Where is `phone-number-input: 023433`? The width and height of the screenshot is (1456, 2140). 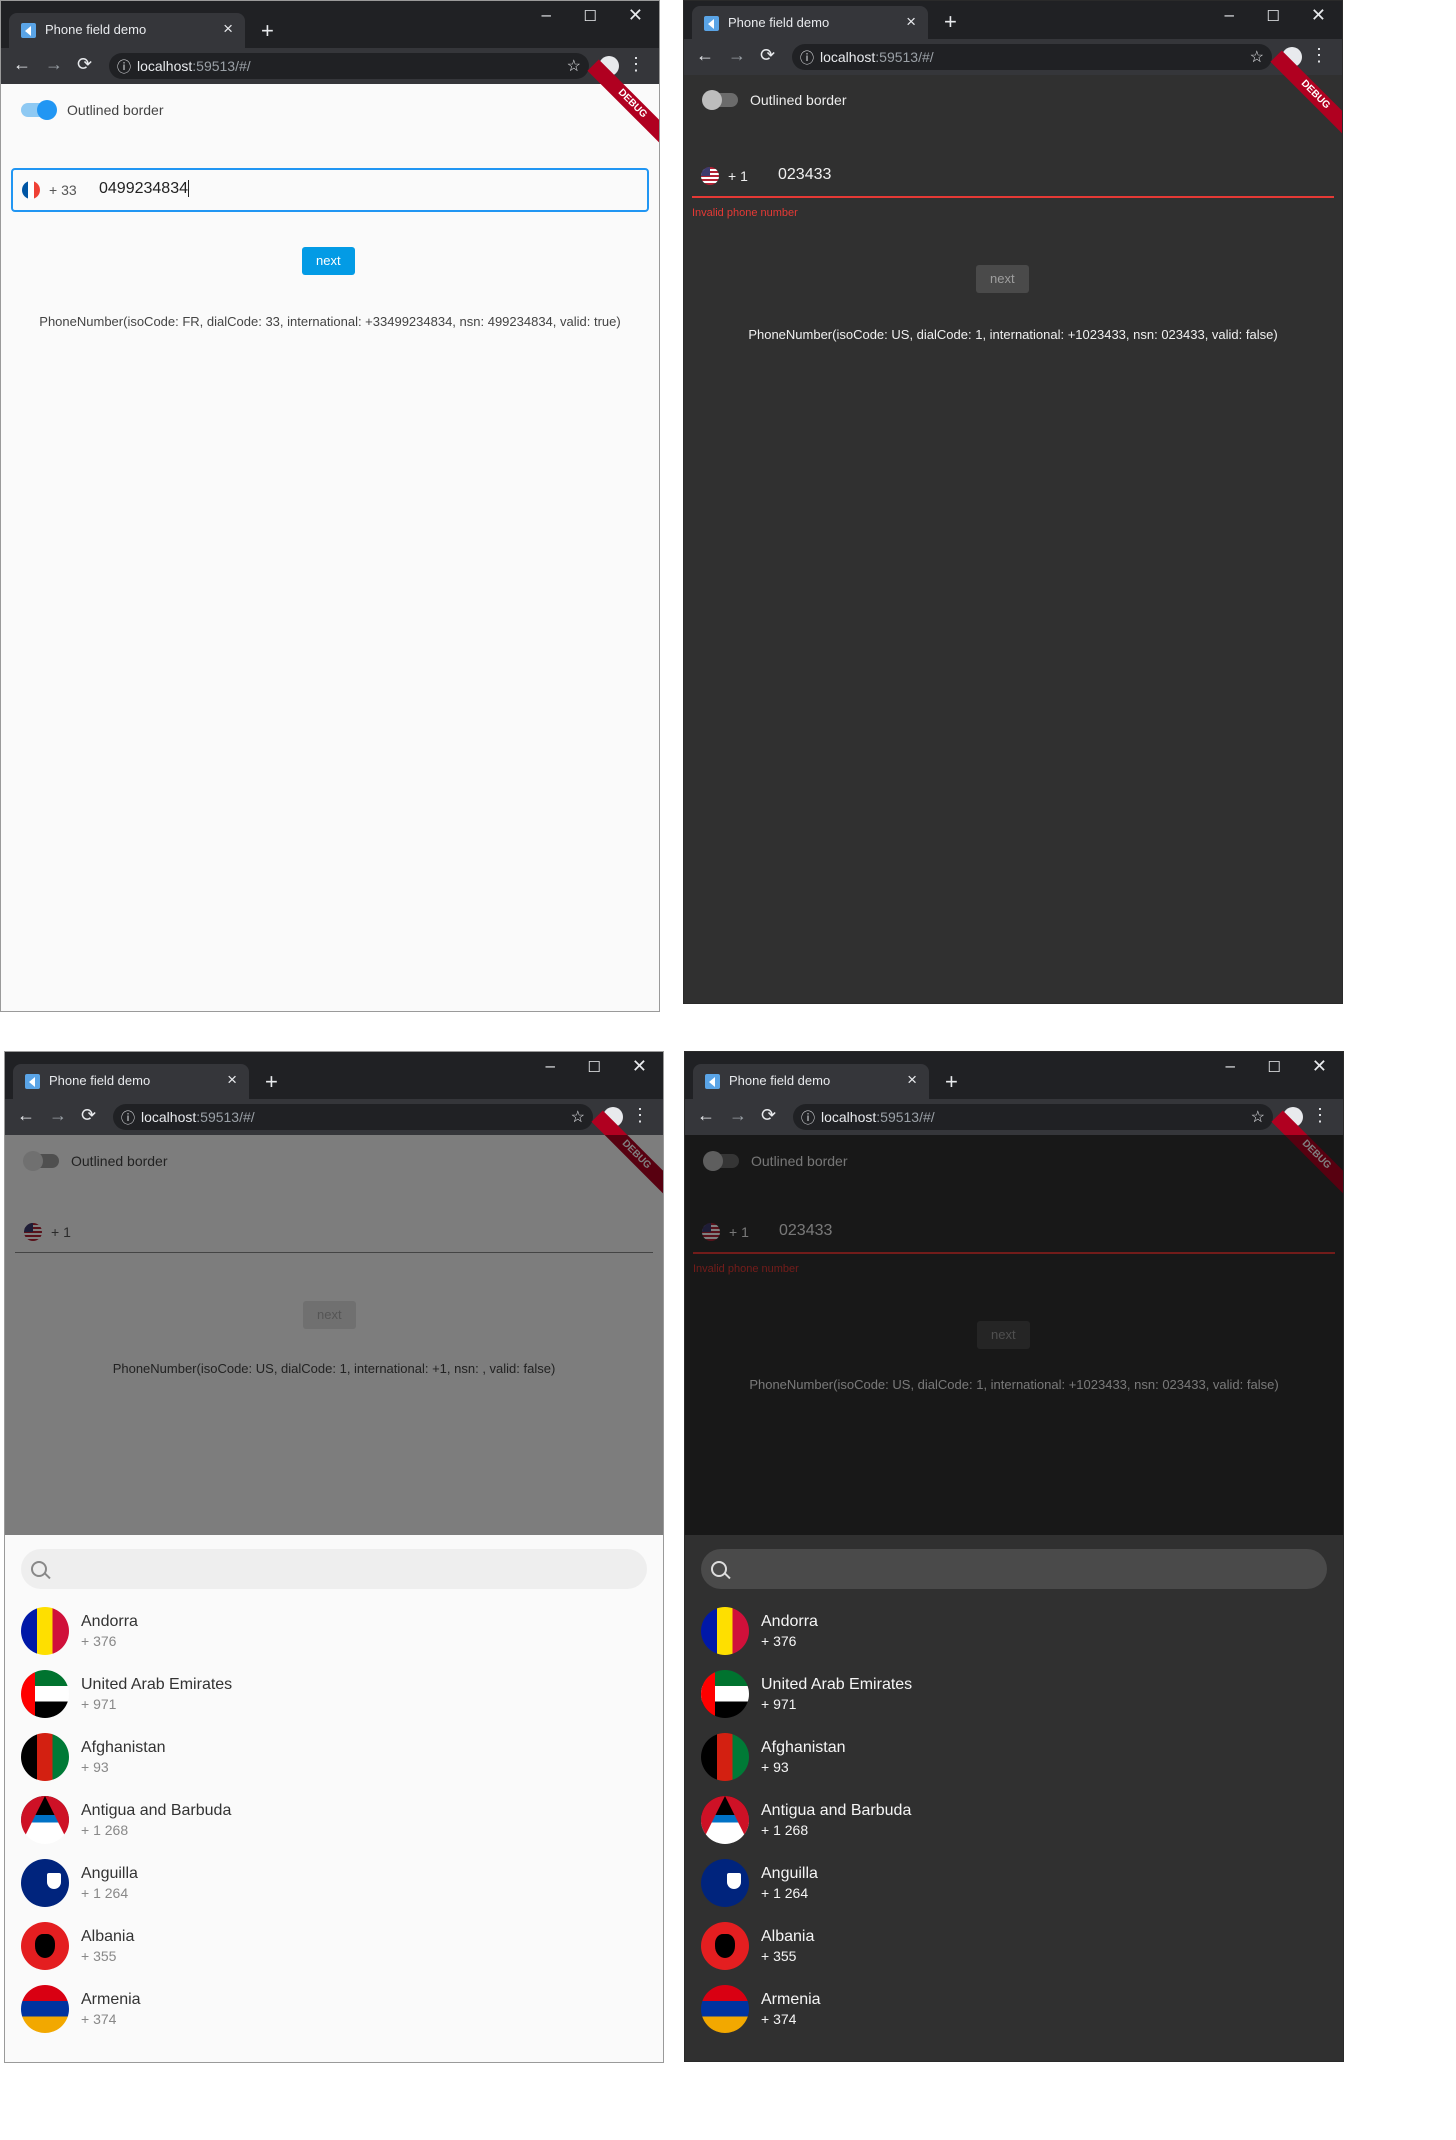
phone-number-input: 023433 is located at coordinates (804, 175).